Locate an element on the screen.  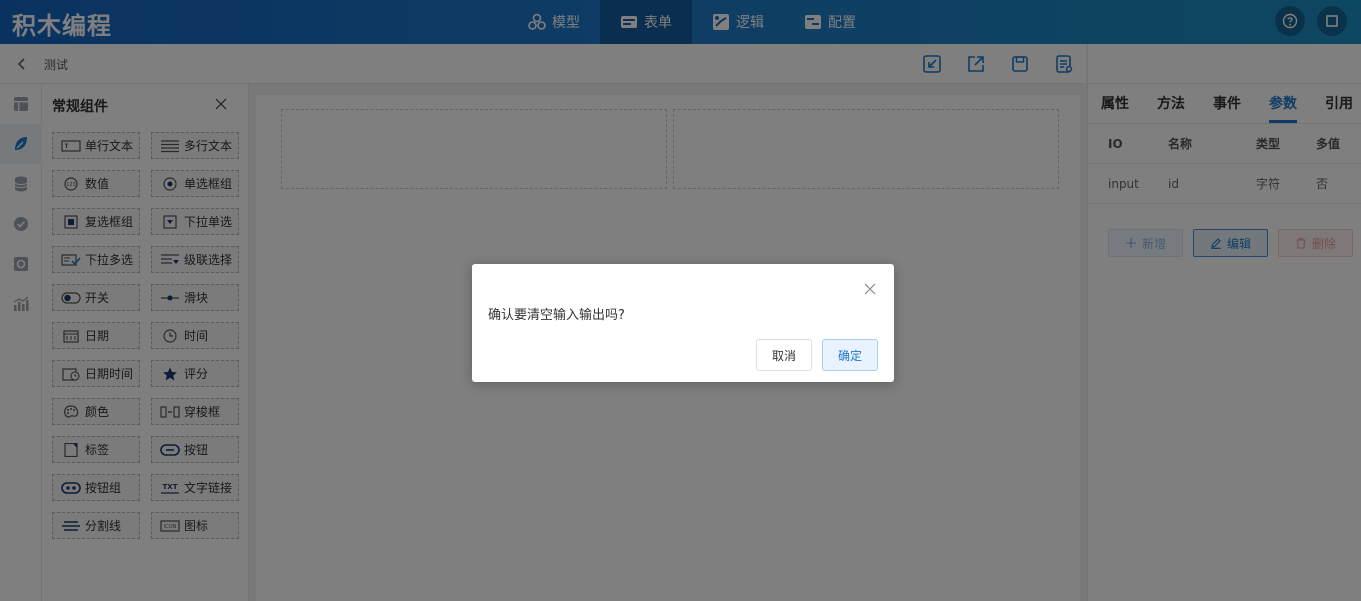
dialog-actions: 取消 确定 is located at coordinates (816, 355).